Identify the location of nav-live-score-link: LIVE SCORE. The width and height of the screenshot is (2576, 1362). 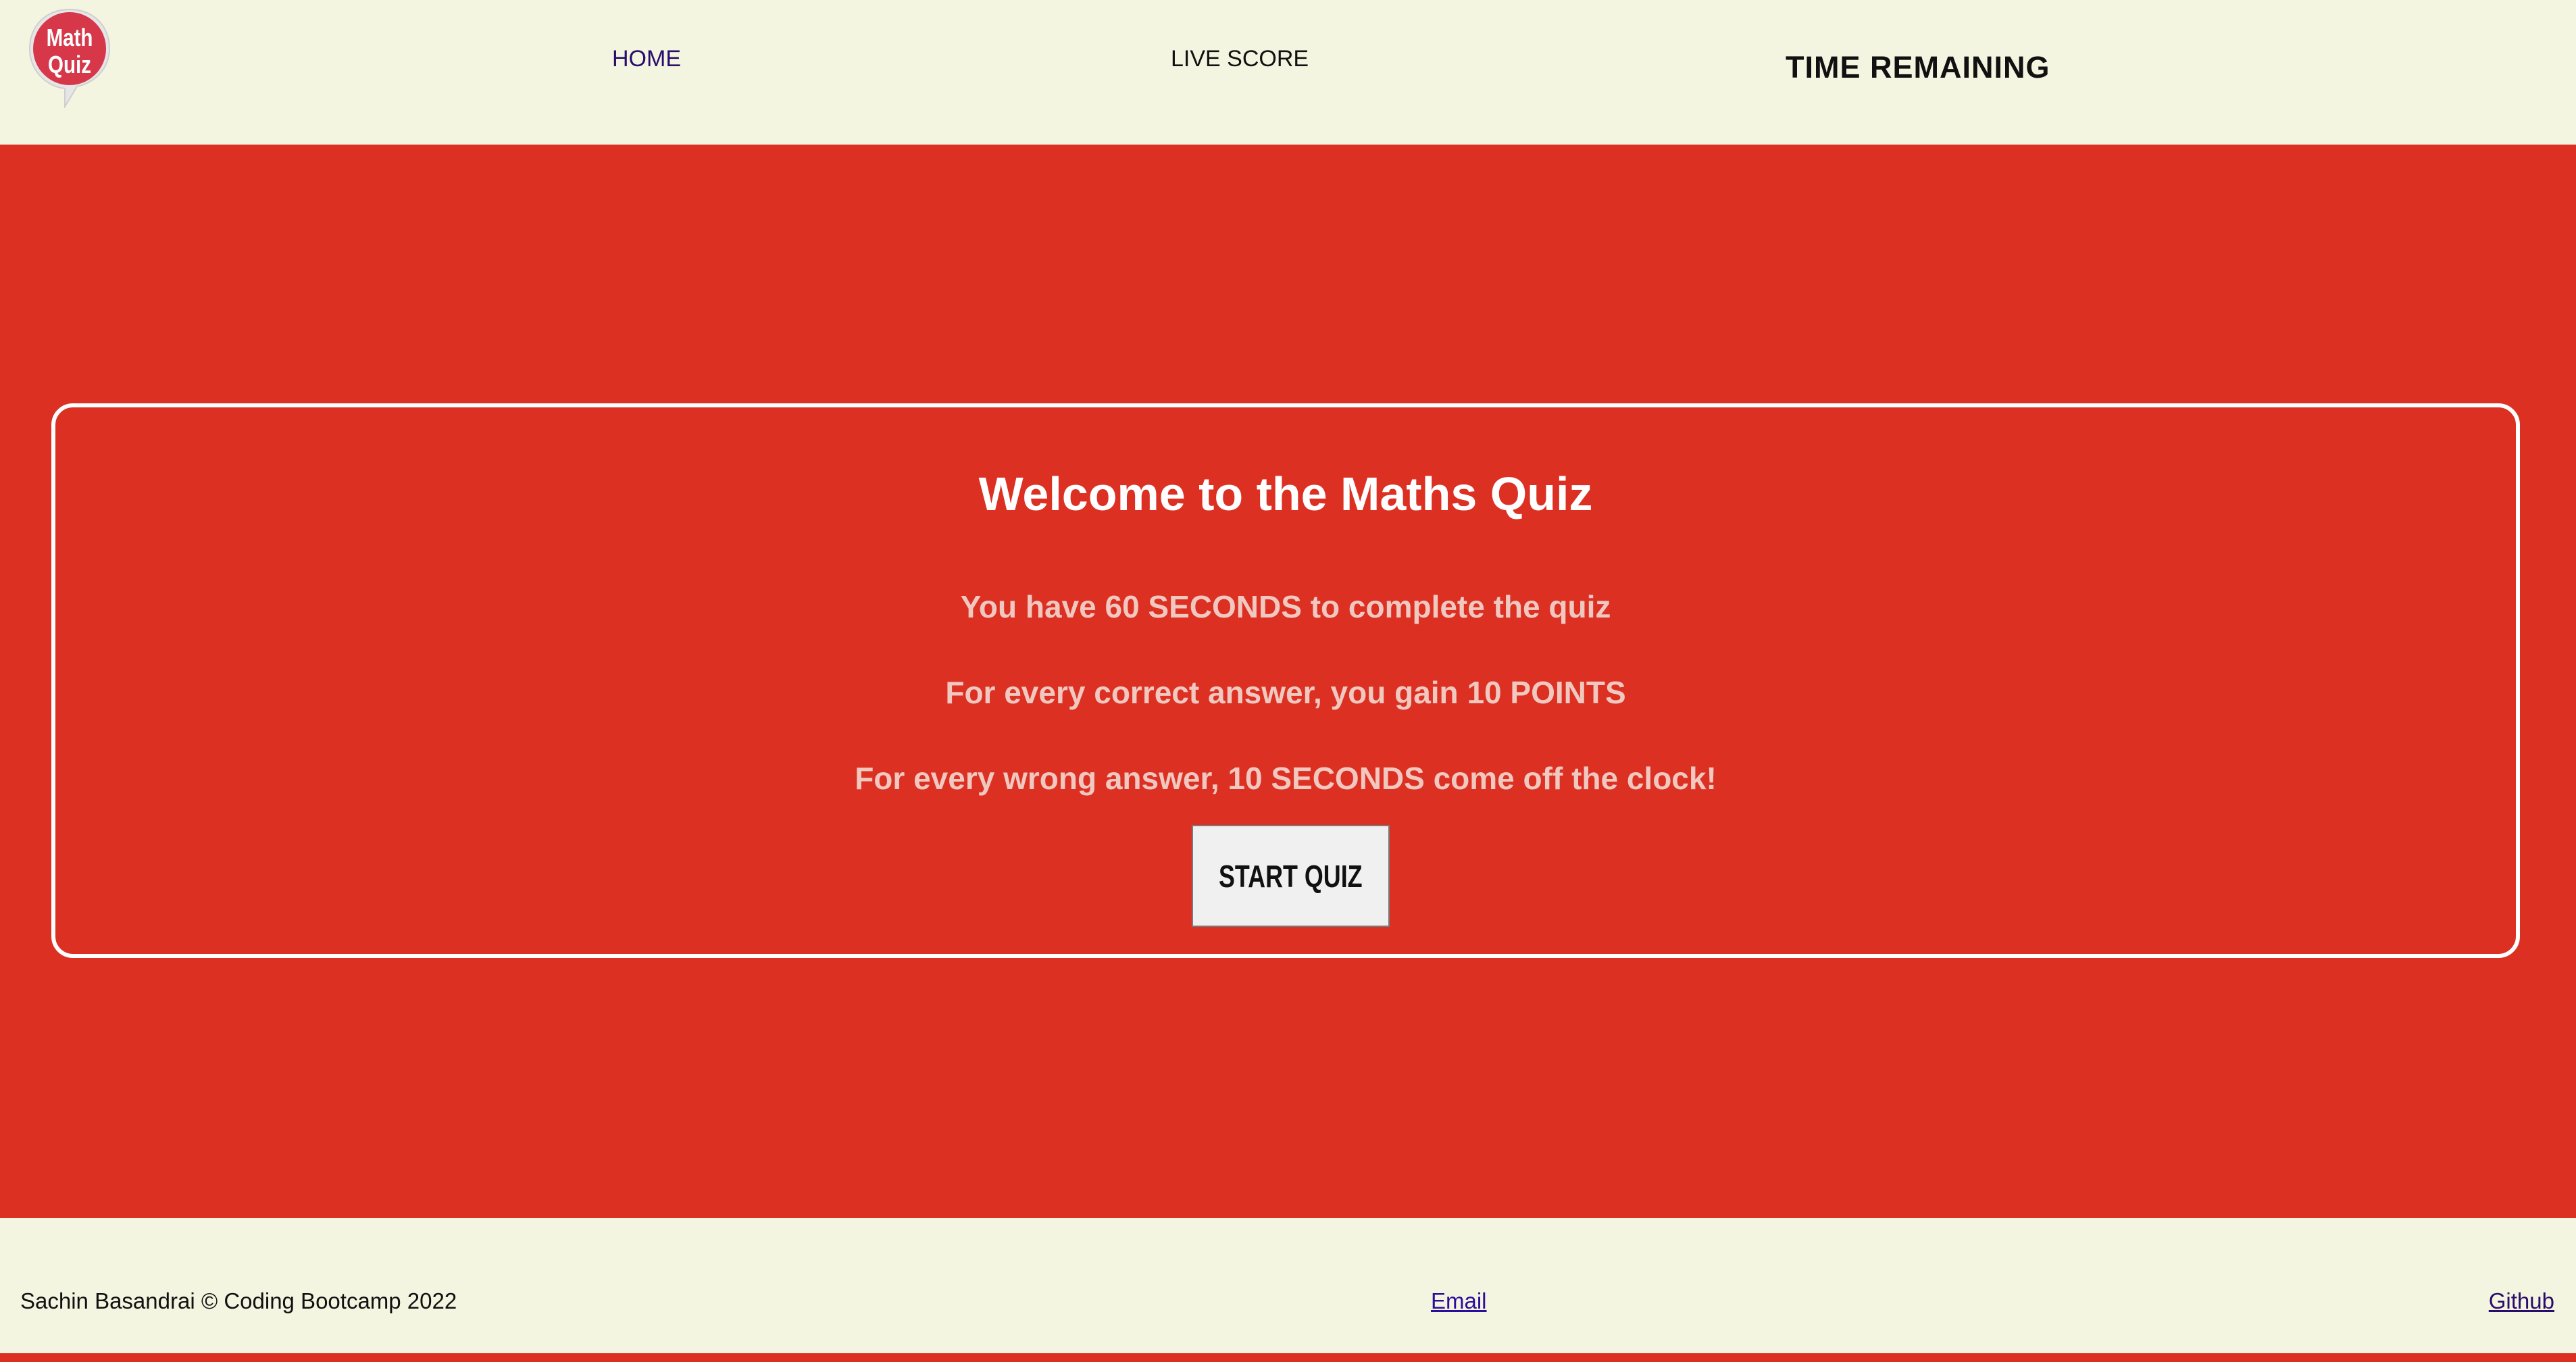
(1240, 59).